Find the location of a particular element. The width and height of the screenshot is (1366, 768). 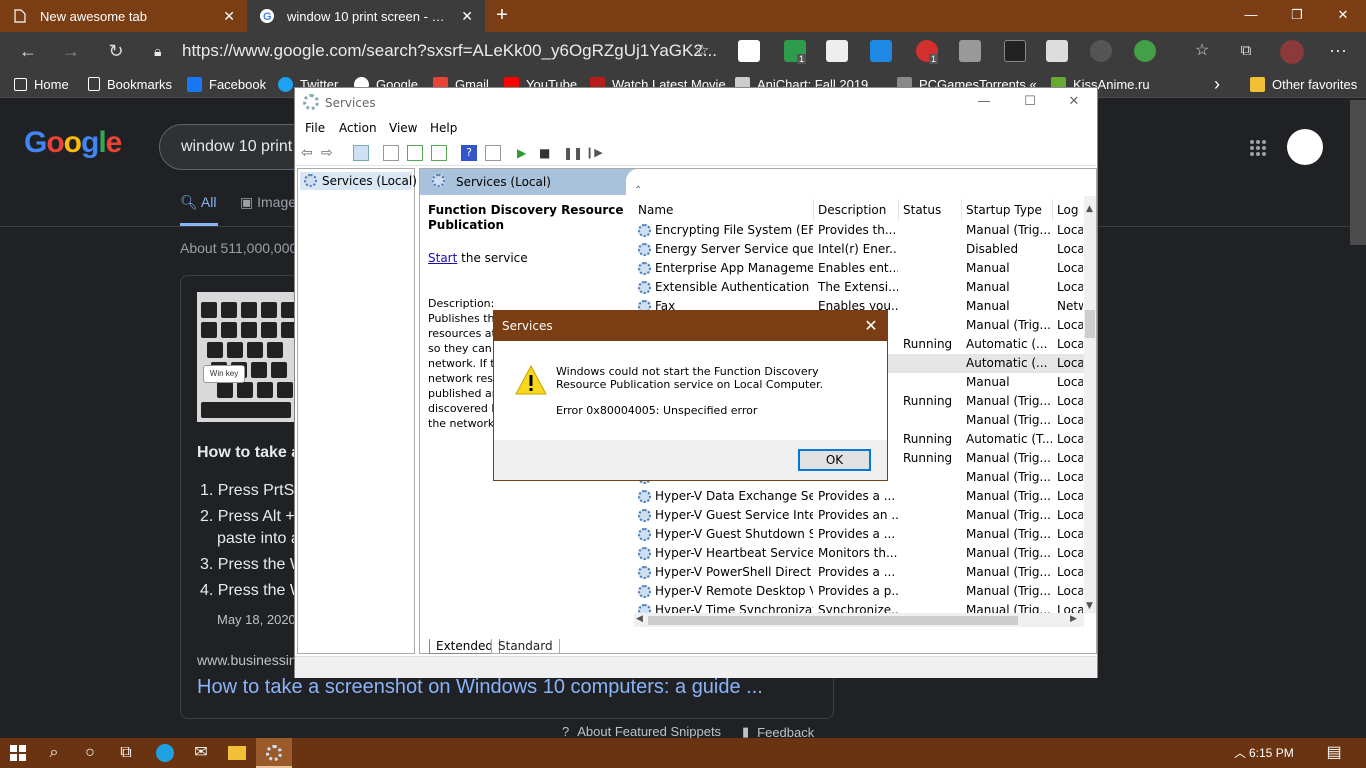

console-tree-icon is located at coordinates (361, 153).